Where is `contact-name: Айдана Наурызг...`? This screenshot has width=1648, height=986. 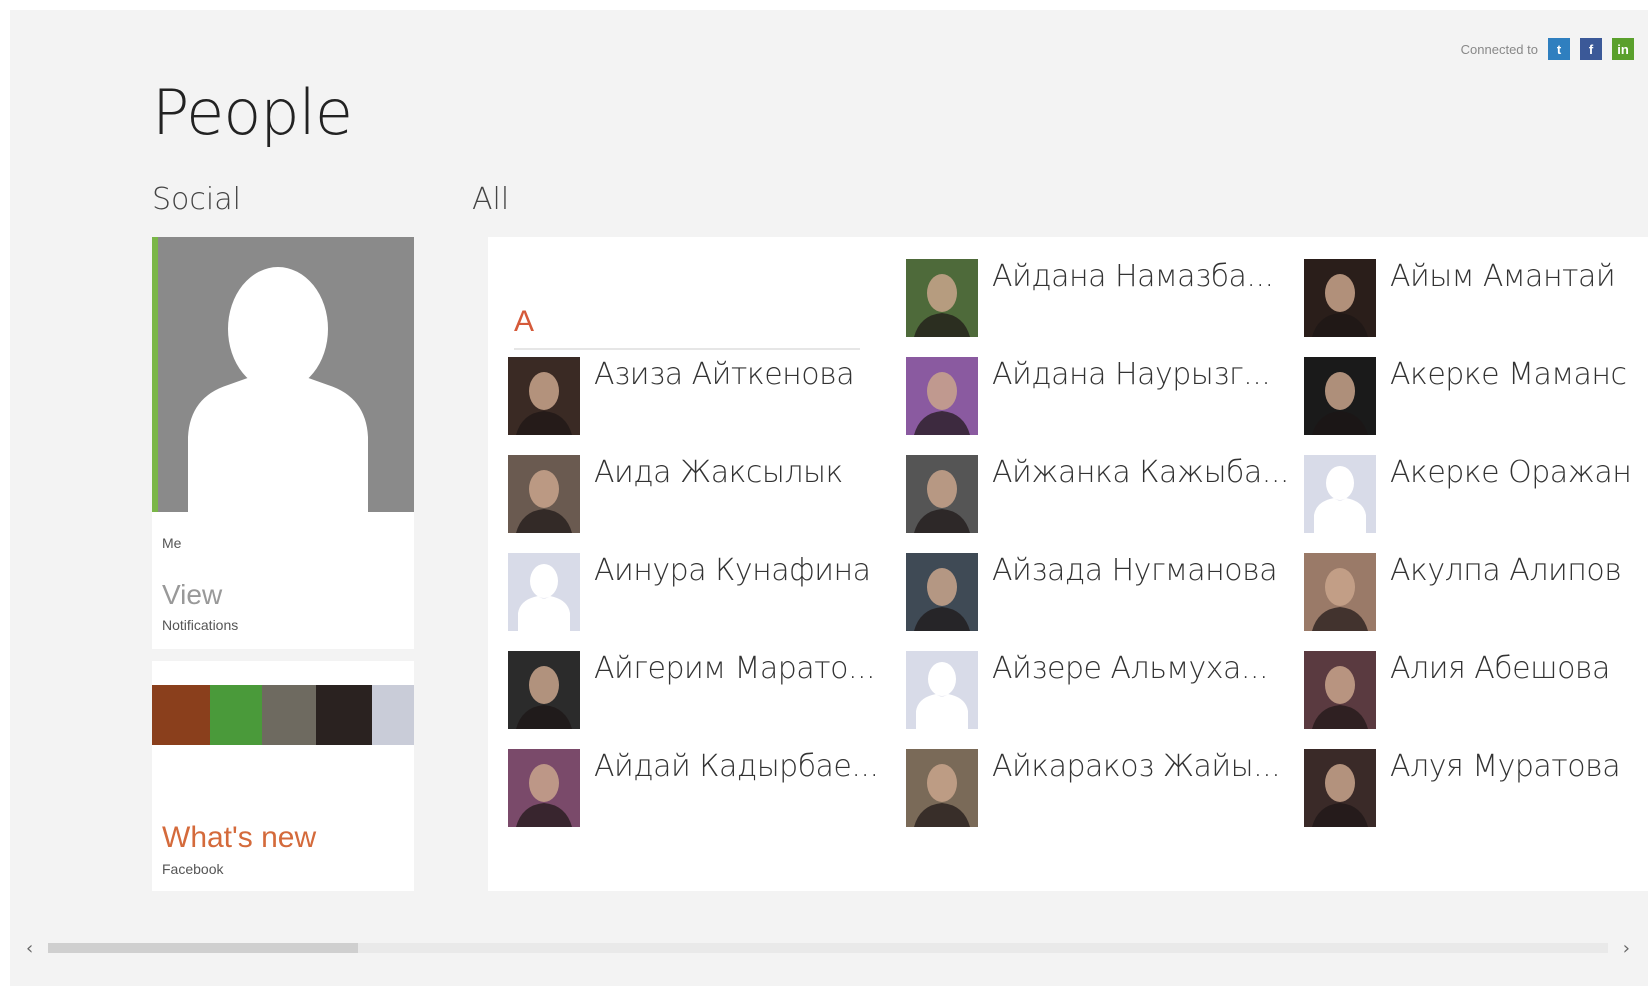 contact-name: Айдана Наурызг... is located at coordinates (1131, 374).